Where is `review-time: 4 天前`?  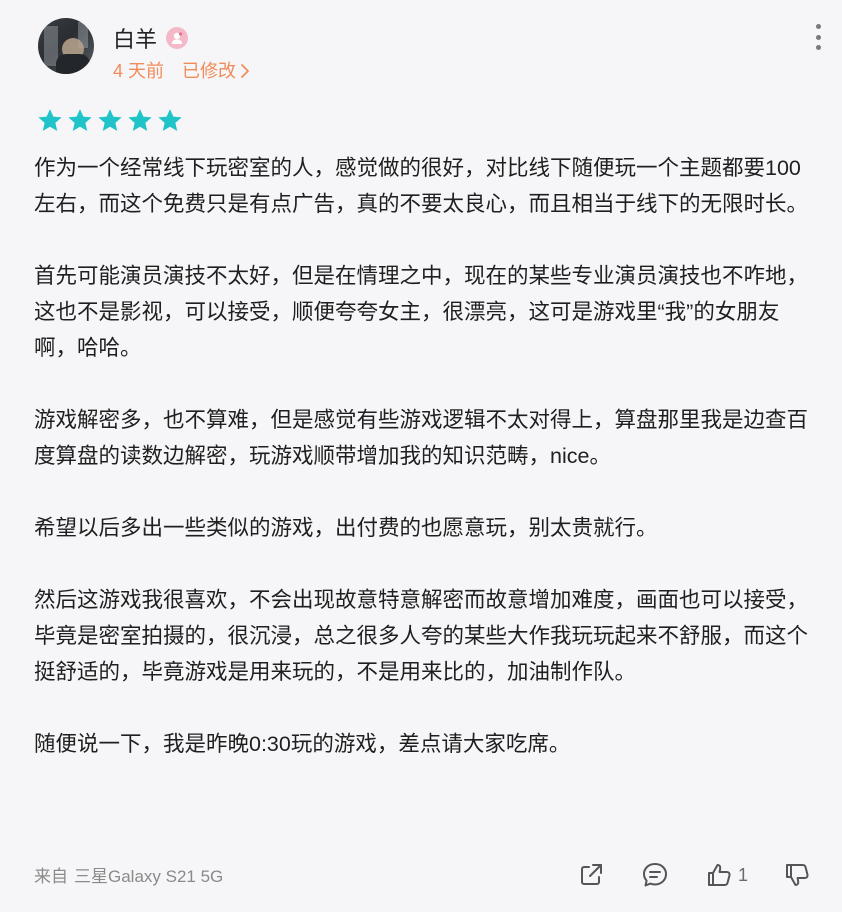 review-time: 4 天前 is located at coordinates (139, 71).